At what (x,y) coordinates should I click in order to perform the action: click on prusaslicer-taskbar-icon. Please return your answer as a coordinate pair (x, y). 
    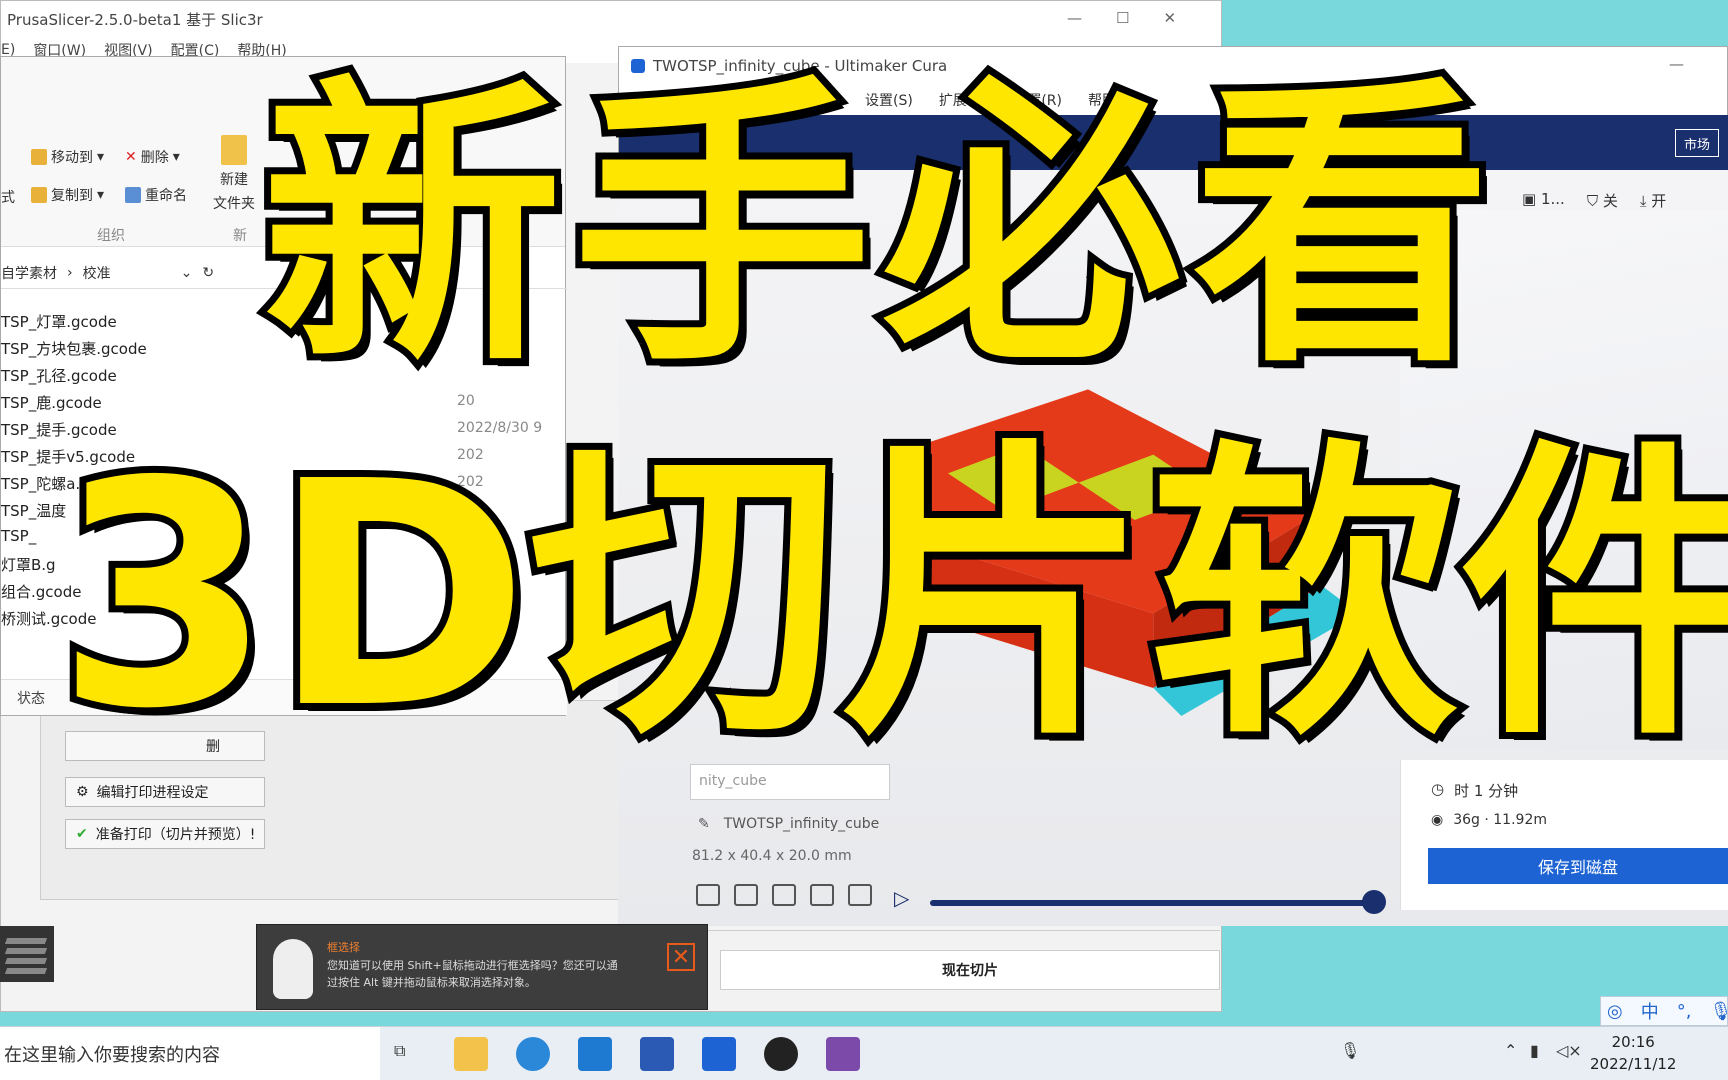
    Looking at the image, I should click on (781, 1054).